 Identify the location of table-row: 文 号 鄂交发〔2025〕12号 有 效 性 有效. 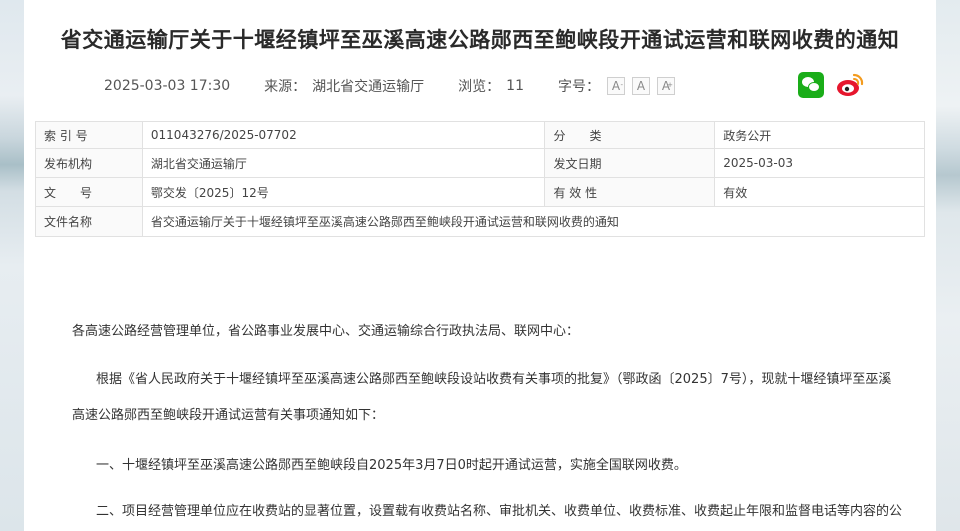
(480, 192).